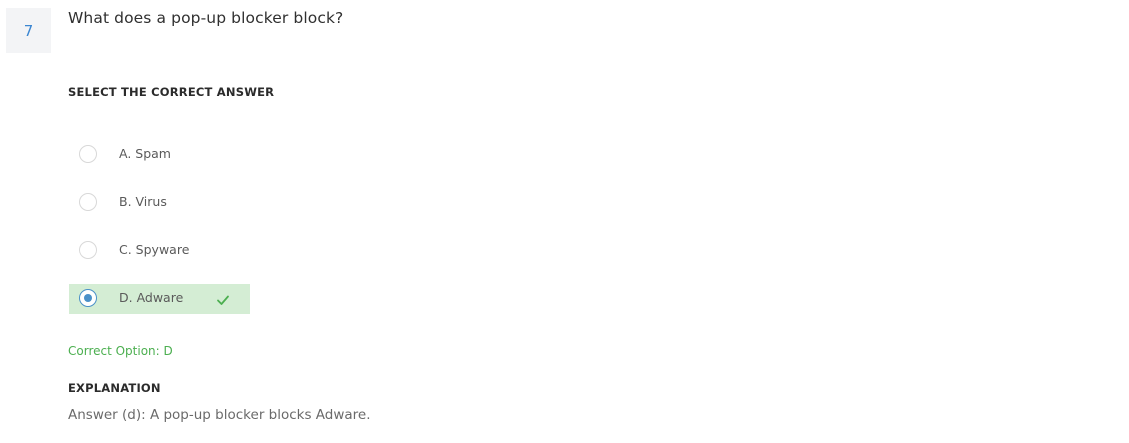 Image resolution: width=1129 pixels, height=443 pixels. I want to click on option-b-label: B. Virus, so click(143, 201).